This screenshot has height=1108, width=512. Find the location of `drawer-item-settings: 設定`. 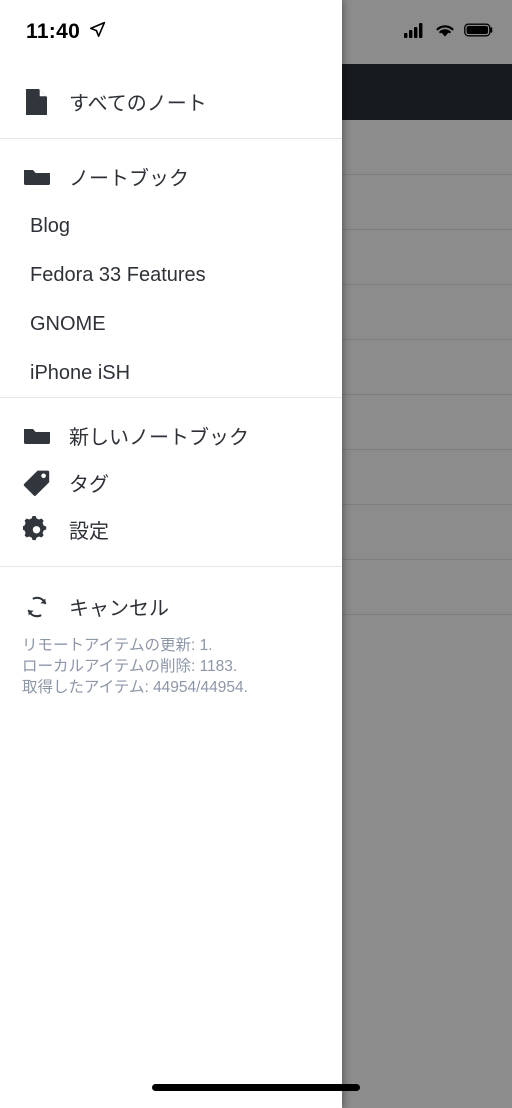

drawer-item-settings: 設定 is located at coordinates (171, 529).